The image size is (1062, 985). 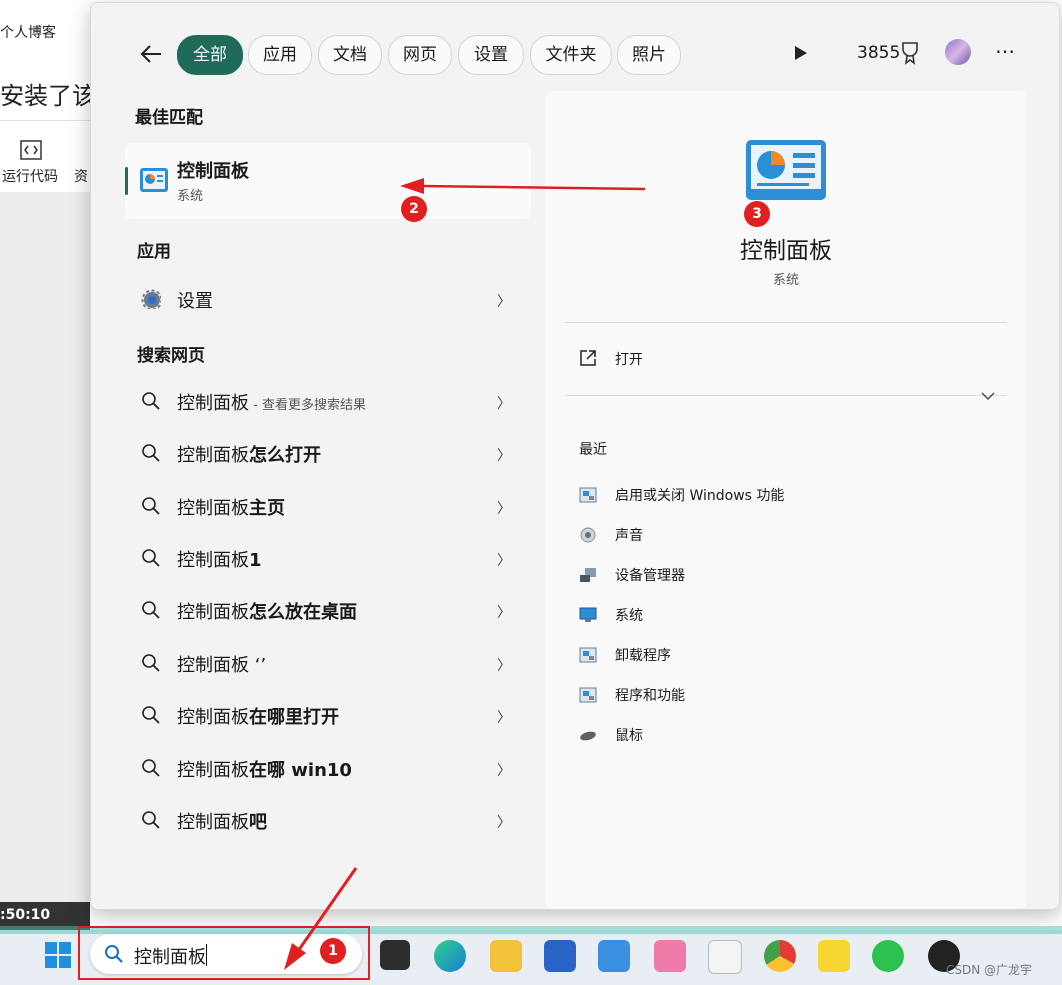 I want to click on more-options-icon: ⋯, so click(x=1005, y=51).